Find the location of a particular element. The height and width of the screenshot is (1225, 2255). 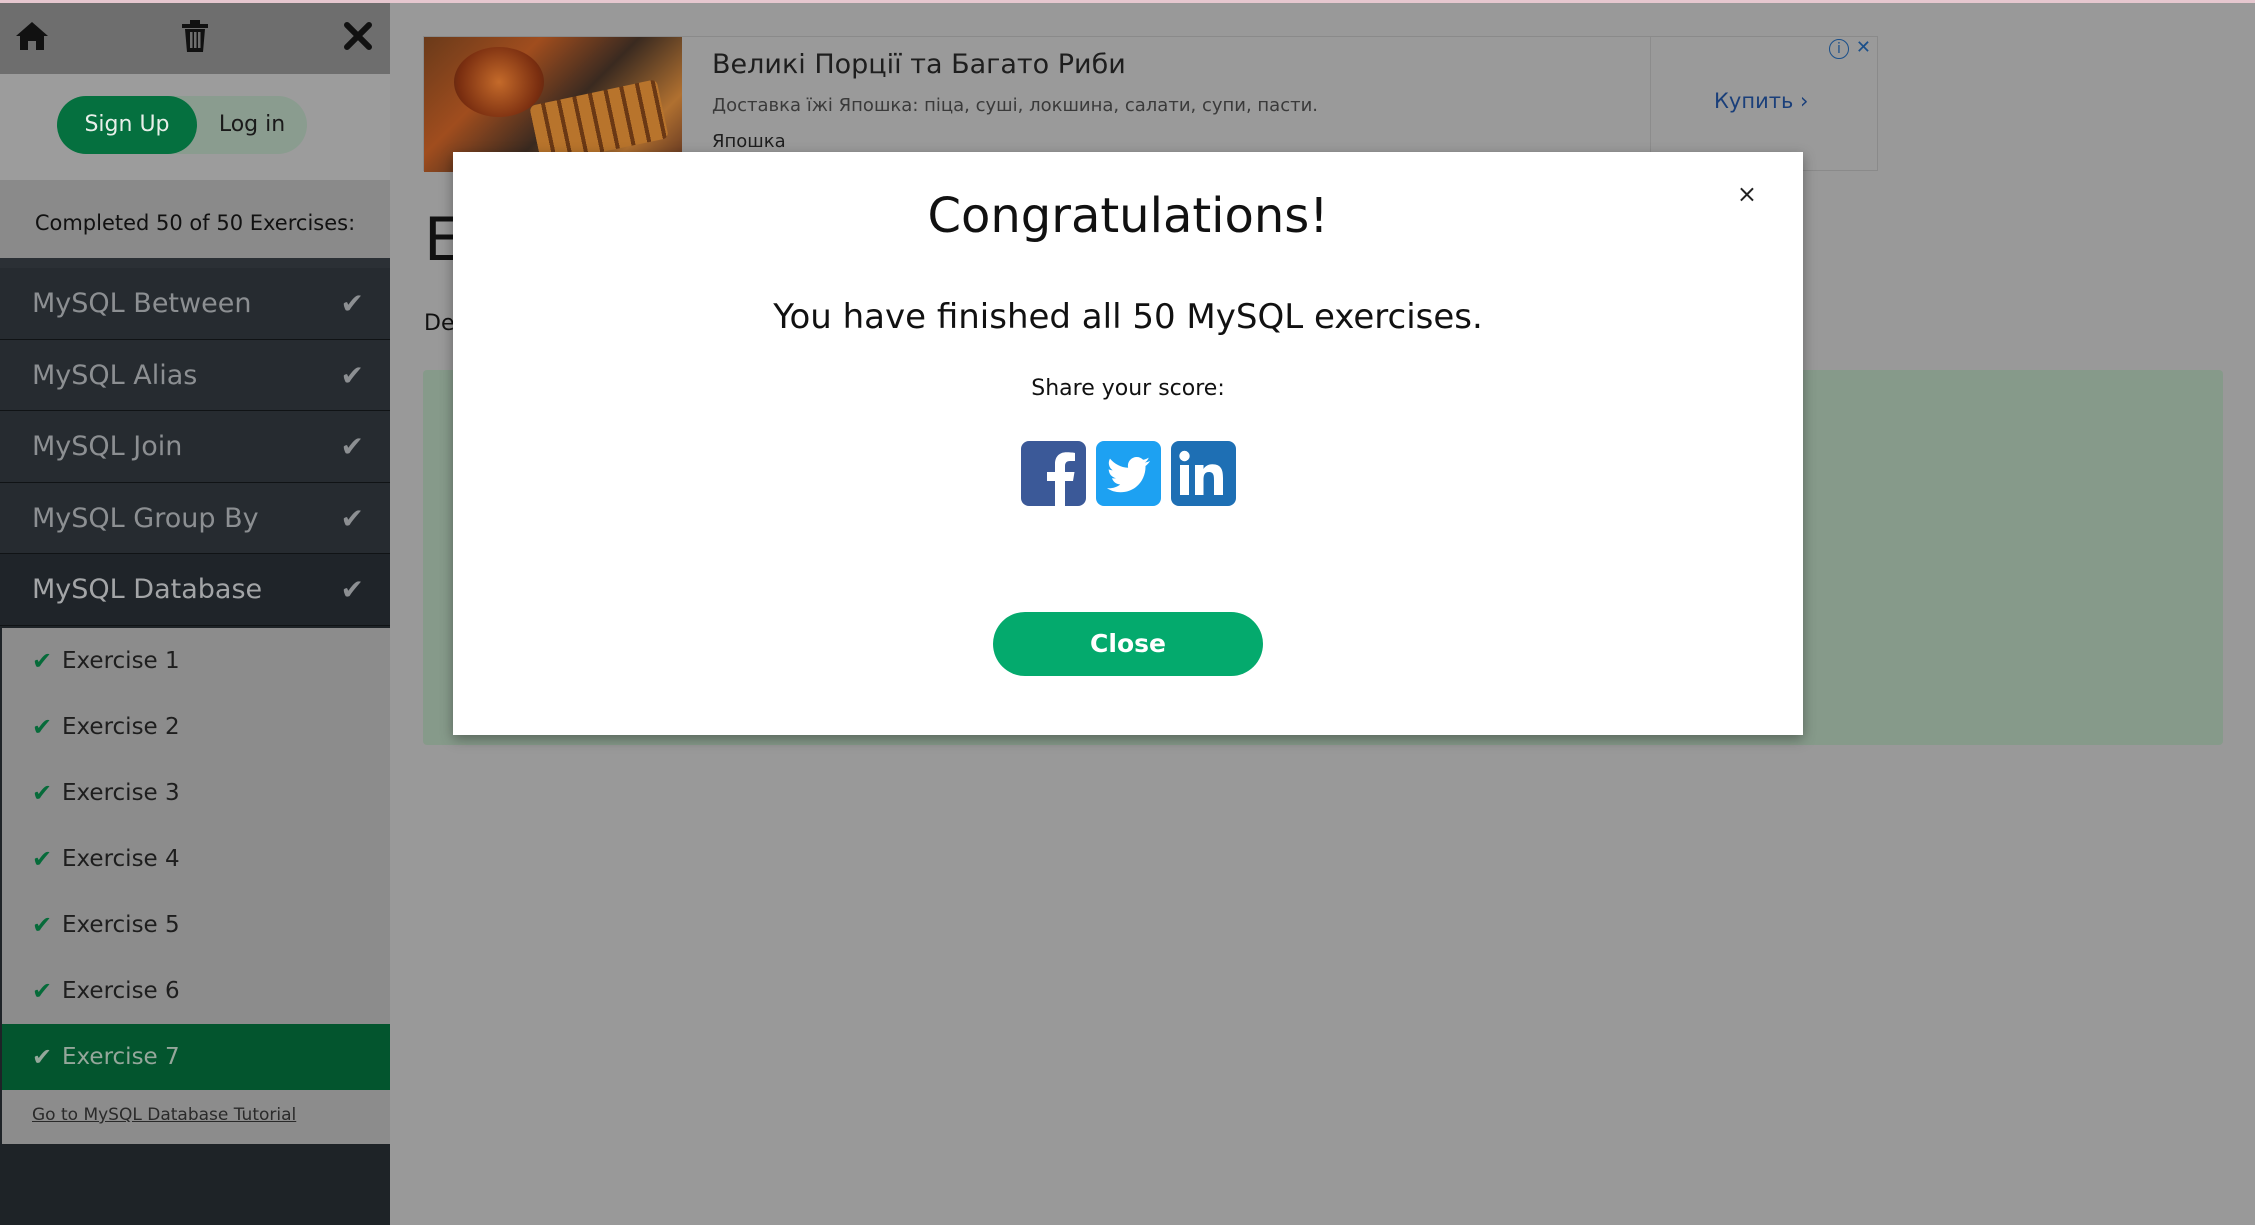

exercise-label: Exercise 1 is located at coordinates (121, 661).